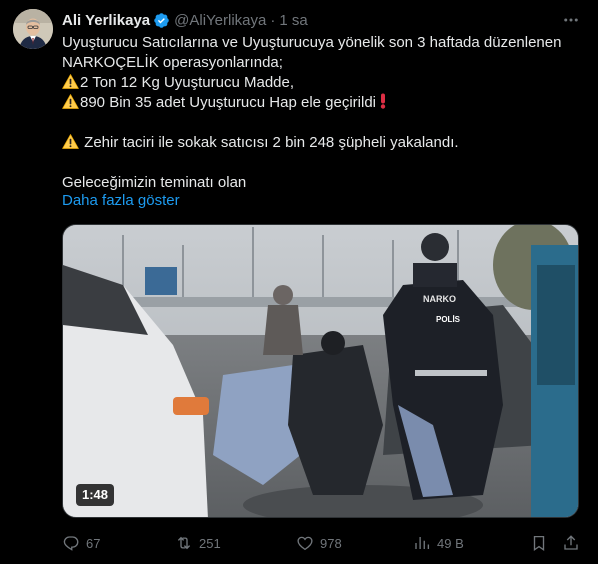  I want to click on exclamation-icon, so click(383, 101).